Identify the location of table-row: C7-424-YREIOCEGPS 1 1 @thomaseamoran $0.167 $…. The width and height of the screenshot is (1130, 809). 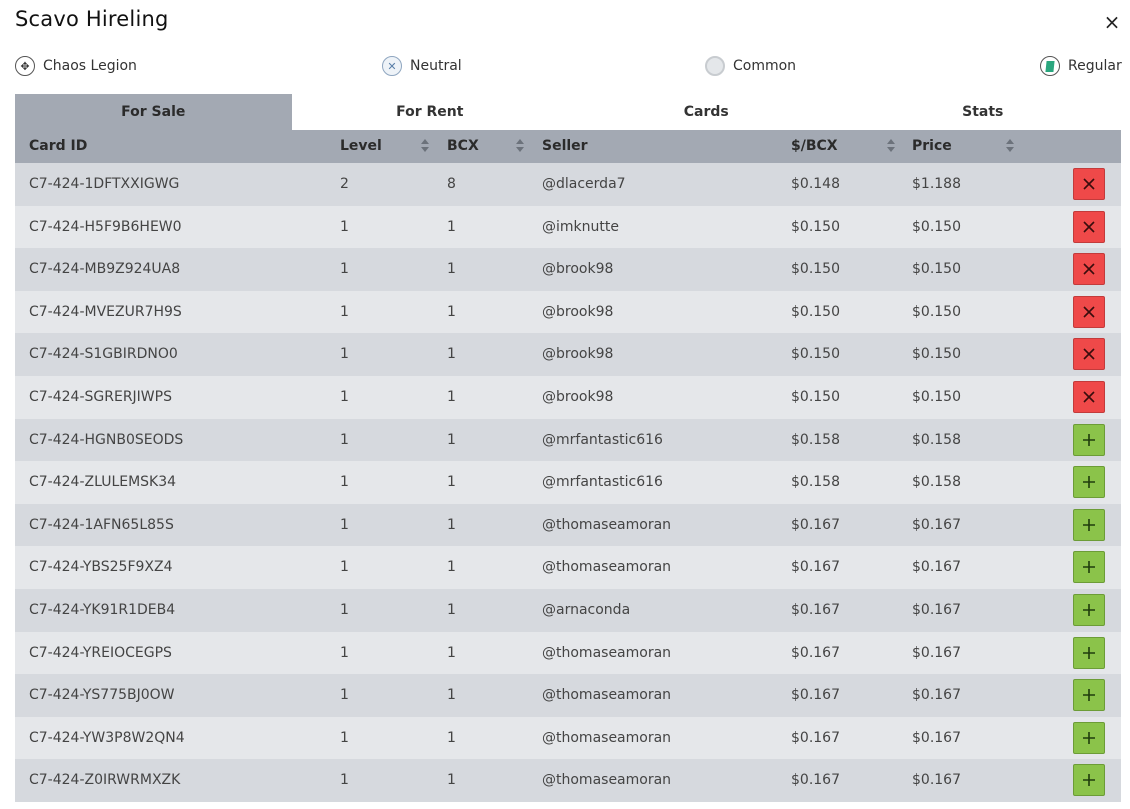
(568, 653).